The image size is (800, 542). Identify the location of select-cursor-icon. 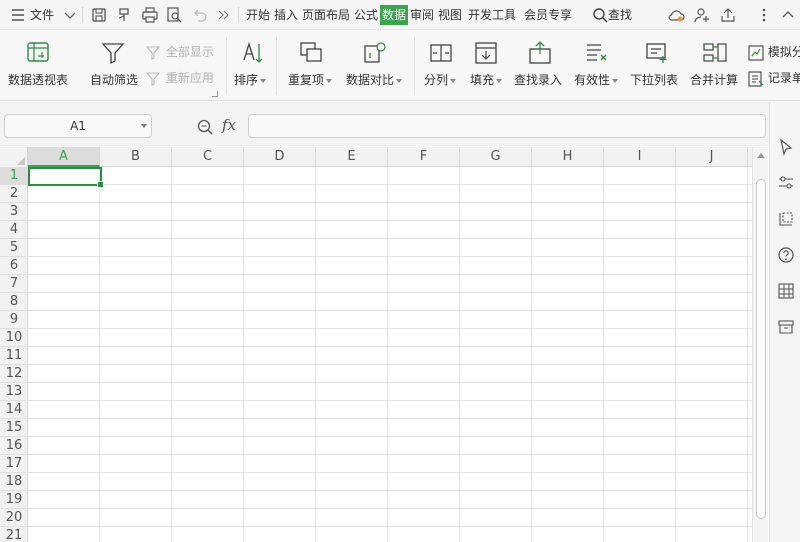
(786, 147).